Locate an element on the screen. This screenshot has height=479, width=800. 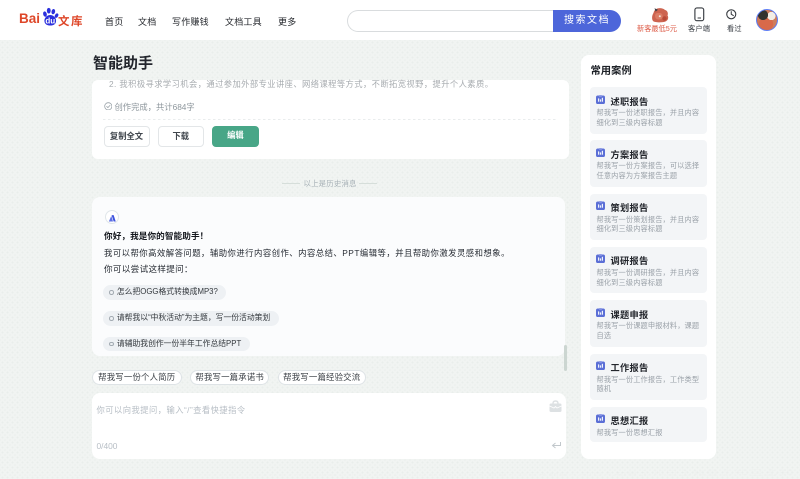
svg-text: du is located at coordinates (50, 20).